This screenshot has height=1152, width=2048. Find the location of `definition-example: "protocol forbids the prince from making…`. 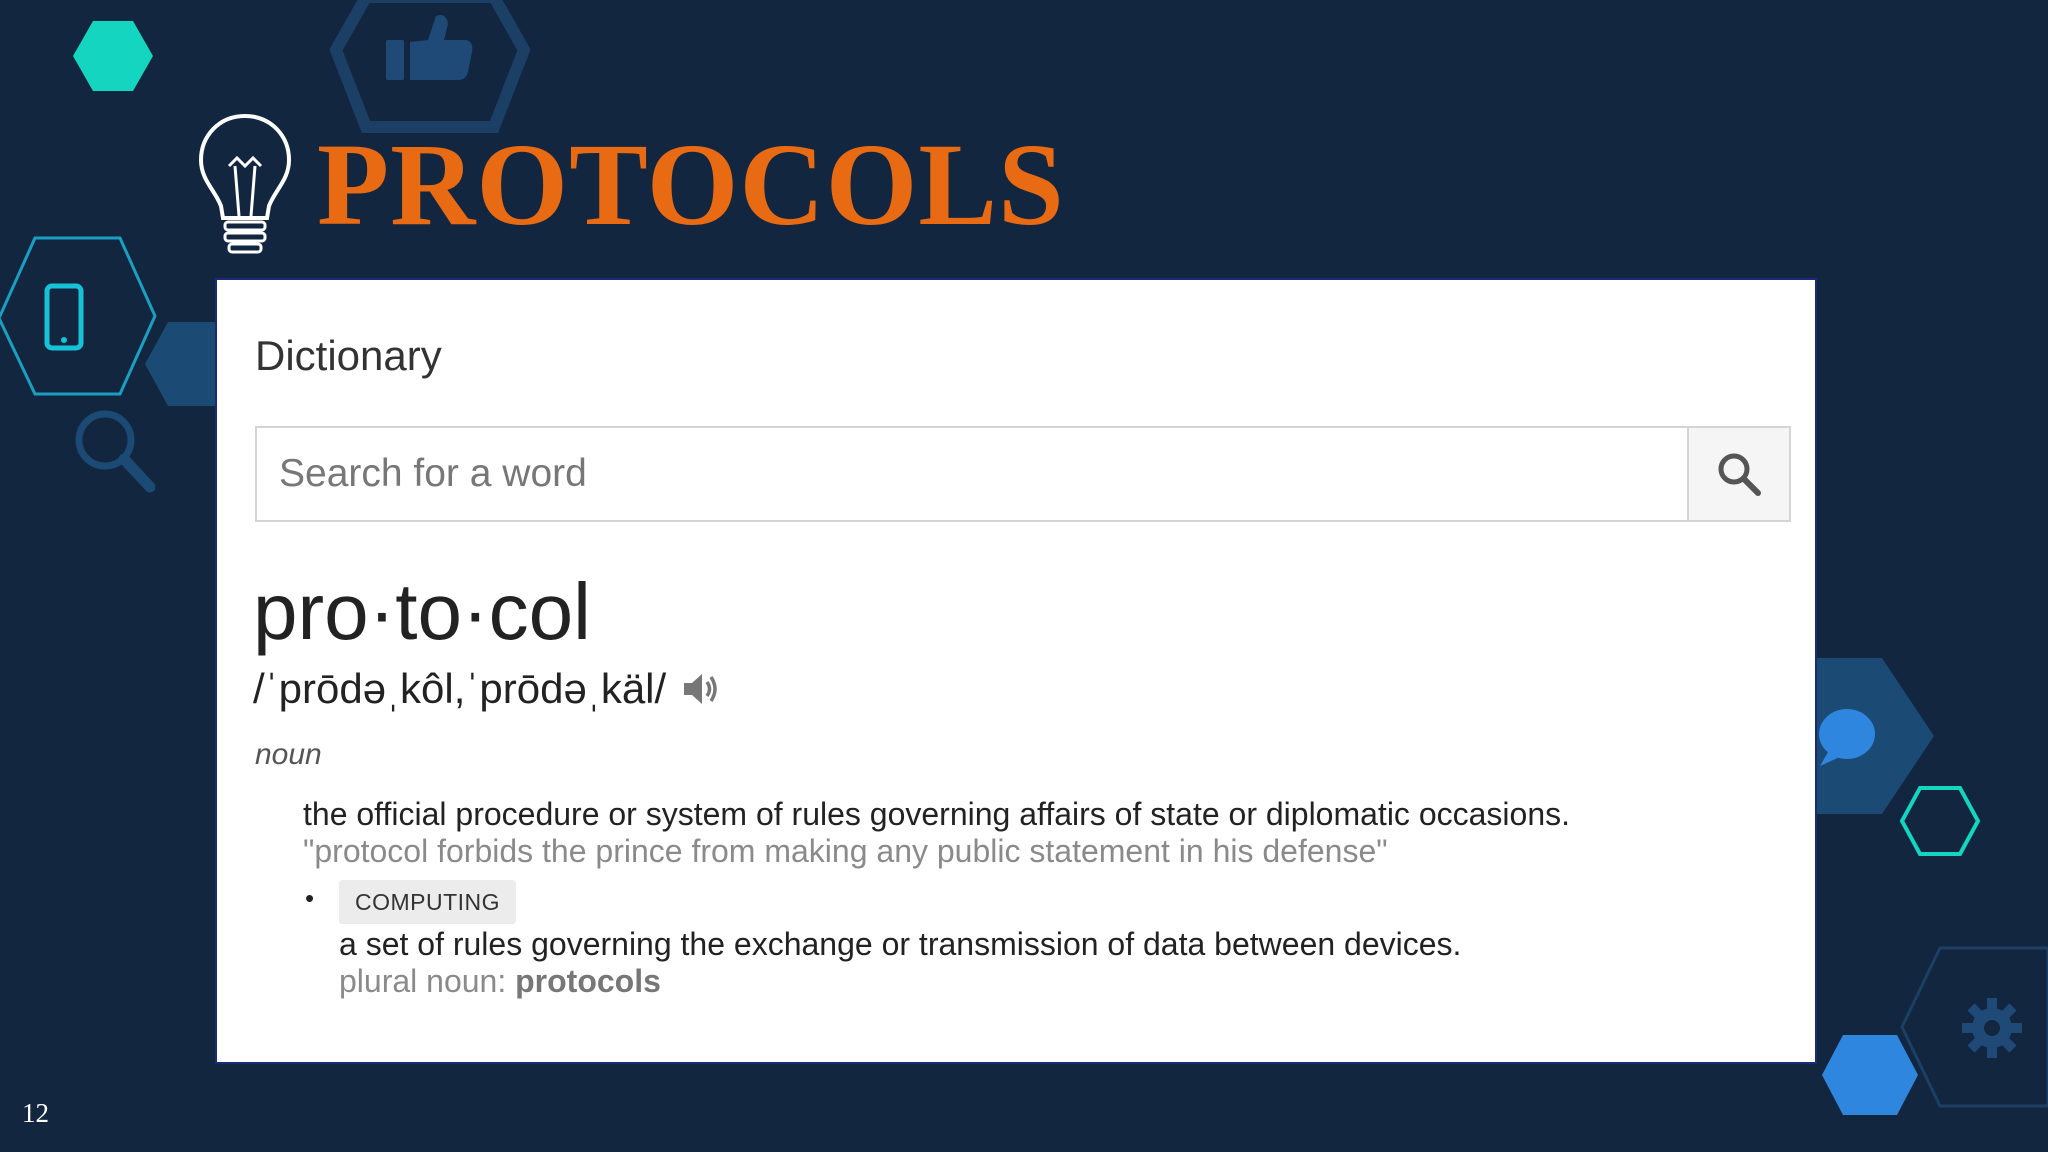

definition-example: "protocol forbids the prince from making… is located at coordinates (845, 851).